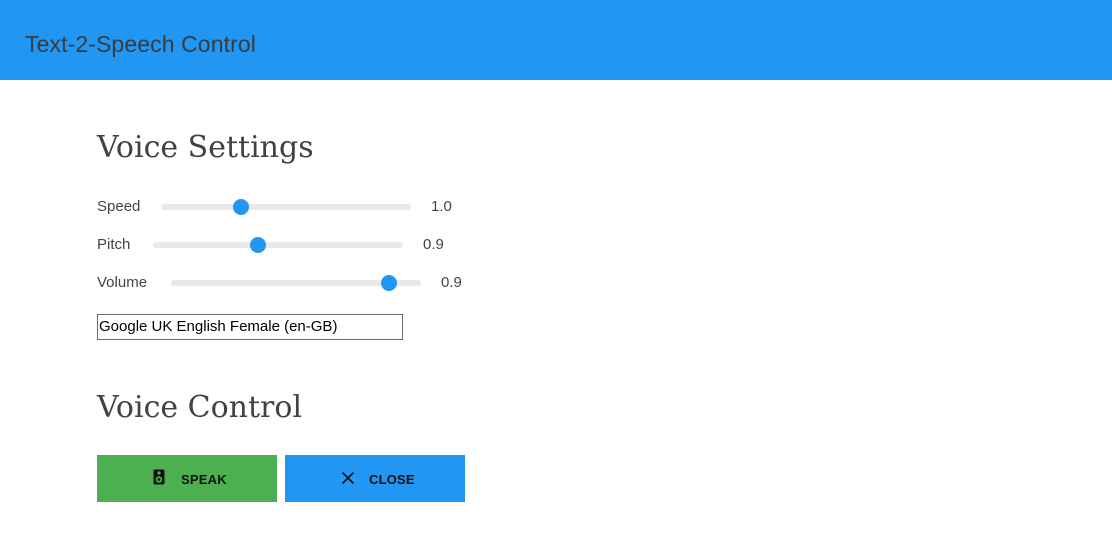 The image size is (1112, 555). Describe the element at coordinates (114, 244) in the screenshot. I see `pitch-label: Pitch` at that location.